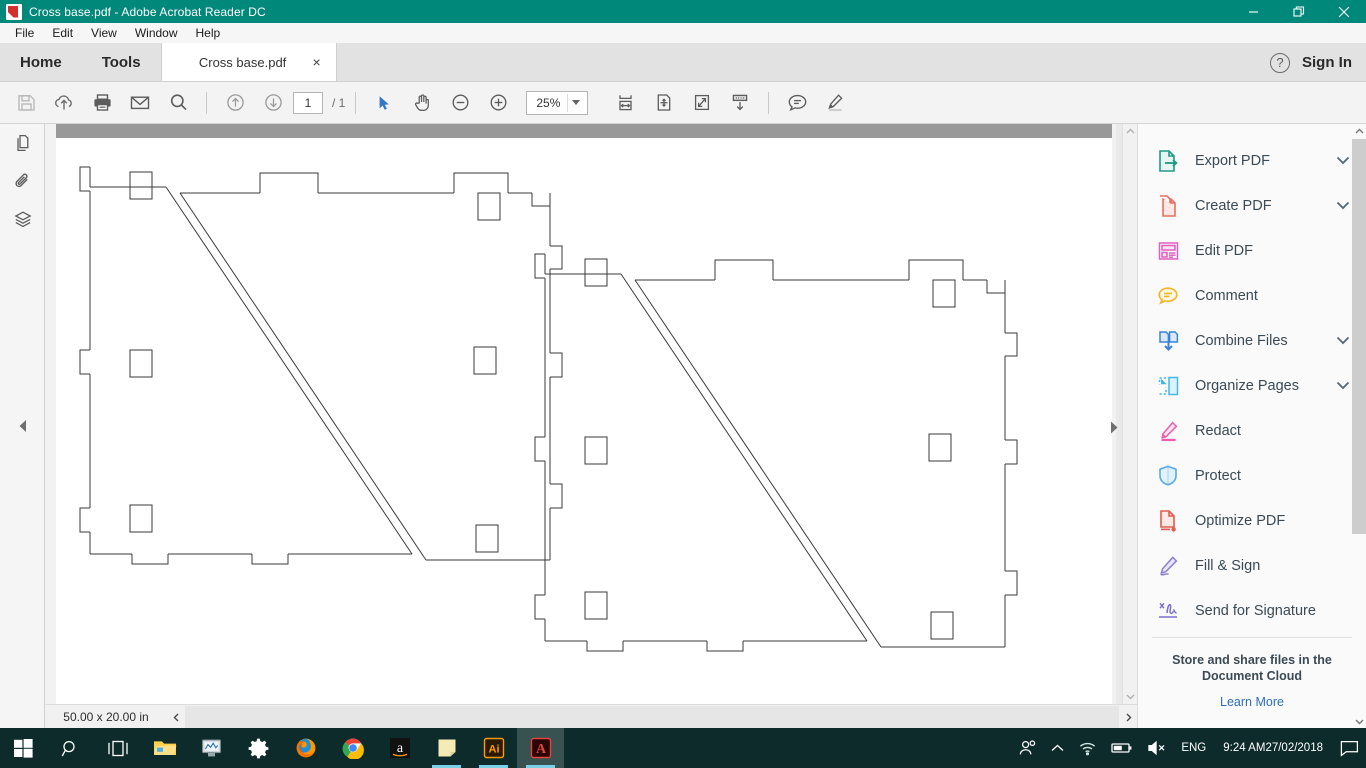  Describe the element at coordinates (305, 748) in the screenshot. I see `firefox-icon` at that location.